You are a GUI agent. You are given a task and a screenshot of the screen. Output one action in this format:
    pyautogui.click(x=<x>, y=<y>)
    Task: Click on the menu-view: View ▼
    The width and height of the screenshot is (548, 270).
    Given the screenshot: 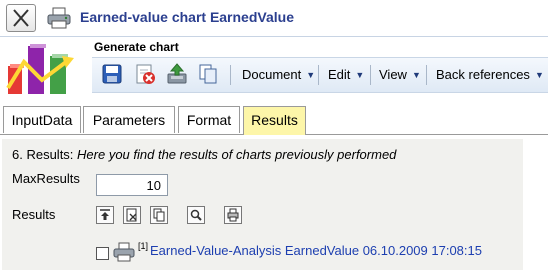 What is the action you would take?
    pyautogui.click(x=400, y=74)
    